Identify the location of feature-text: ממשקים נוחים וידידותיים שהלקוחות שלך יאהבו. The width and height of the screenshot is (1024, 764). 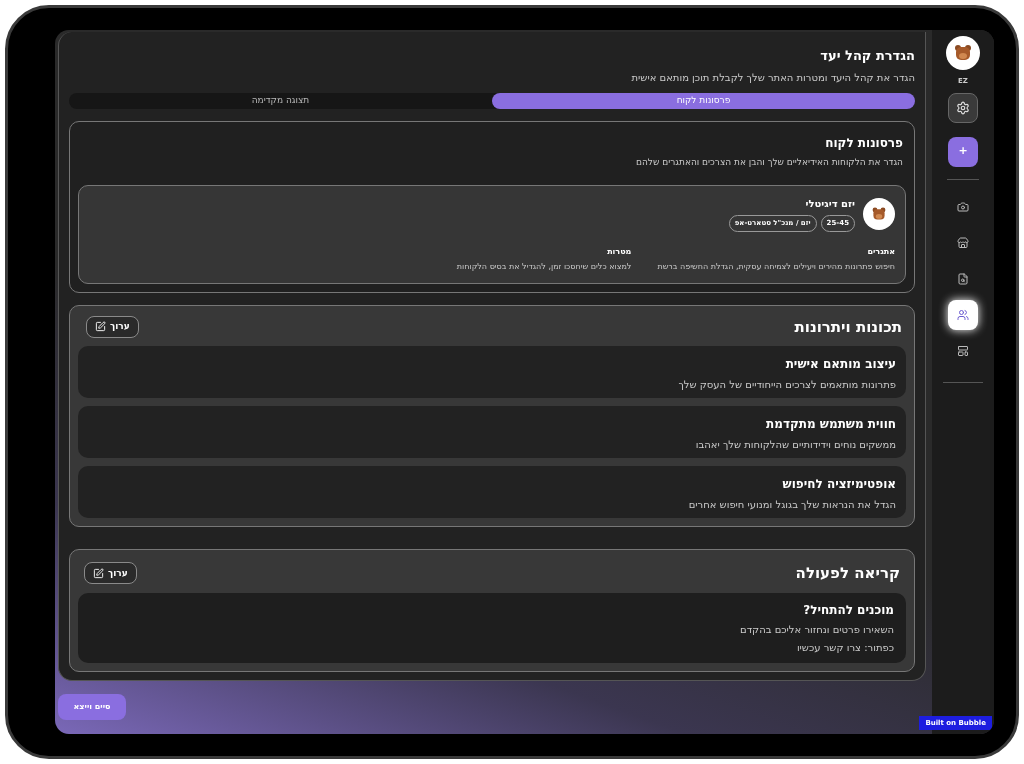
(795, 445).